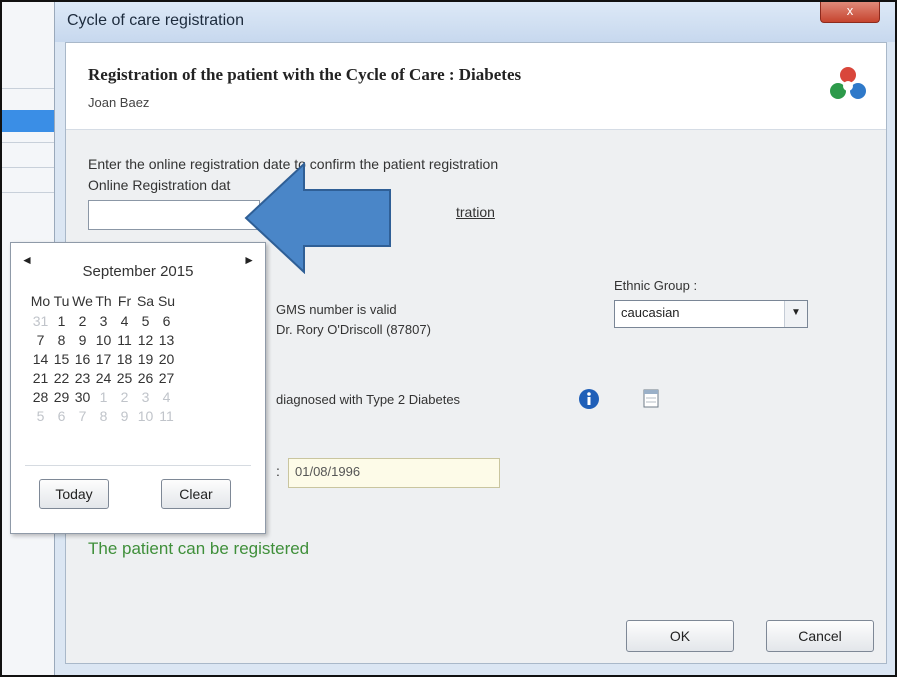 This screenshot has height=677, width=897. I want to click on diagnosis-date-input: 01/08/1996, so click(394, 473).